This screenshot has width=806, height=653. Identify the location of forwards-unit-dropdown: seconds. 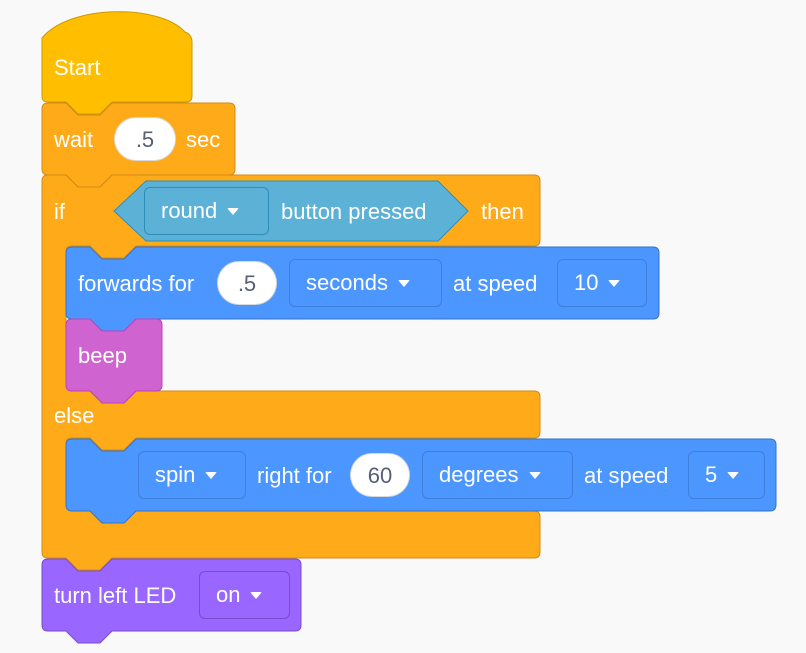
(365, 283).